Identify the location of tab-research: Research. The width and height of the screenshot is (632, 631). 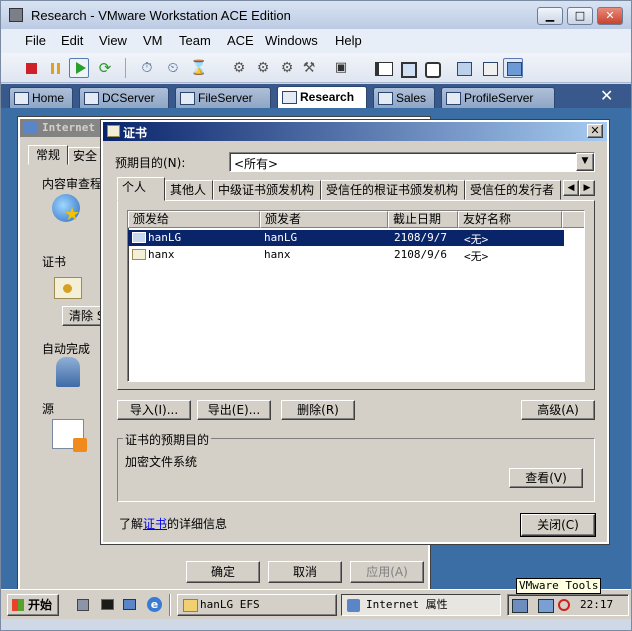
(322, 97).